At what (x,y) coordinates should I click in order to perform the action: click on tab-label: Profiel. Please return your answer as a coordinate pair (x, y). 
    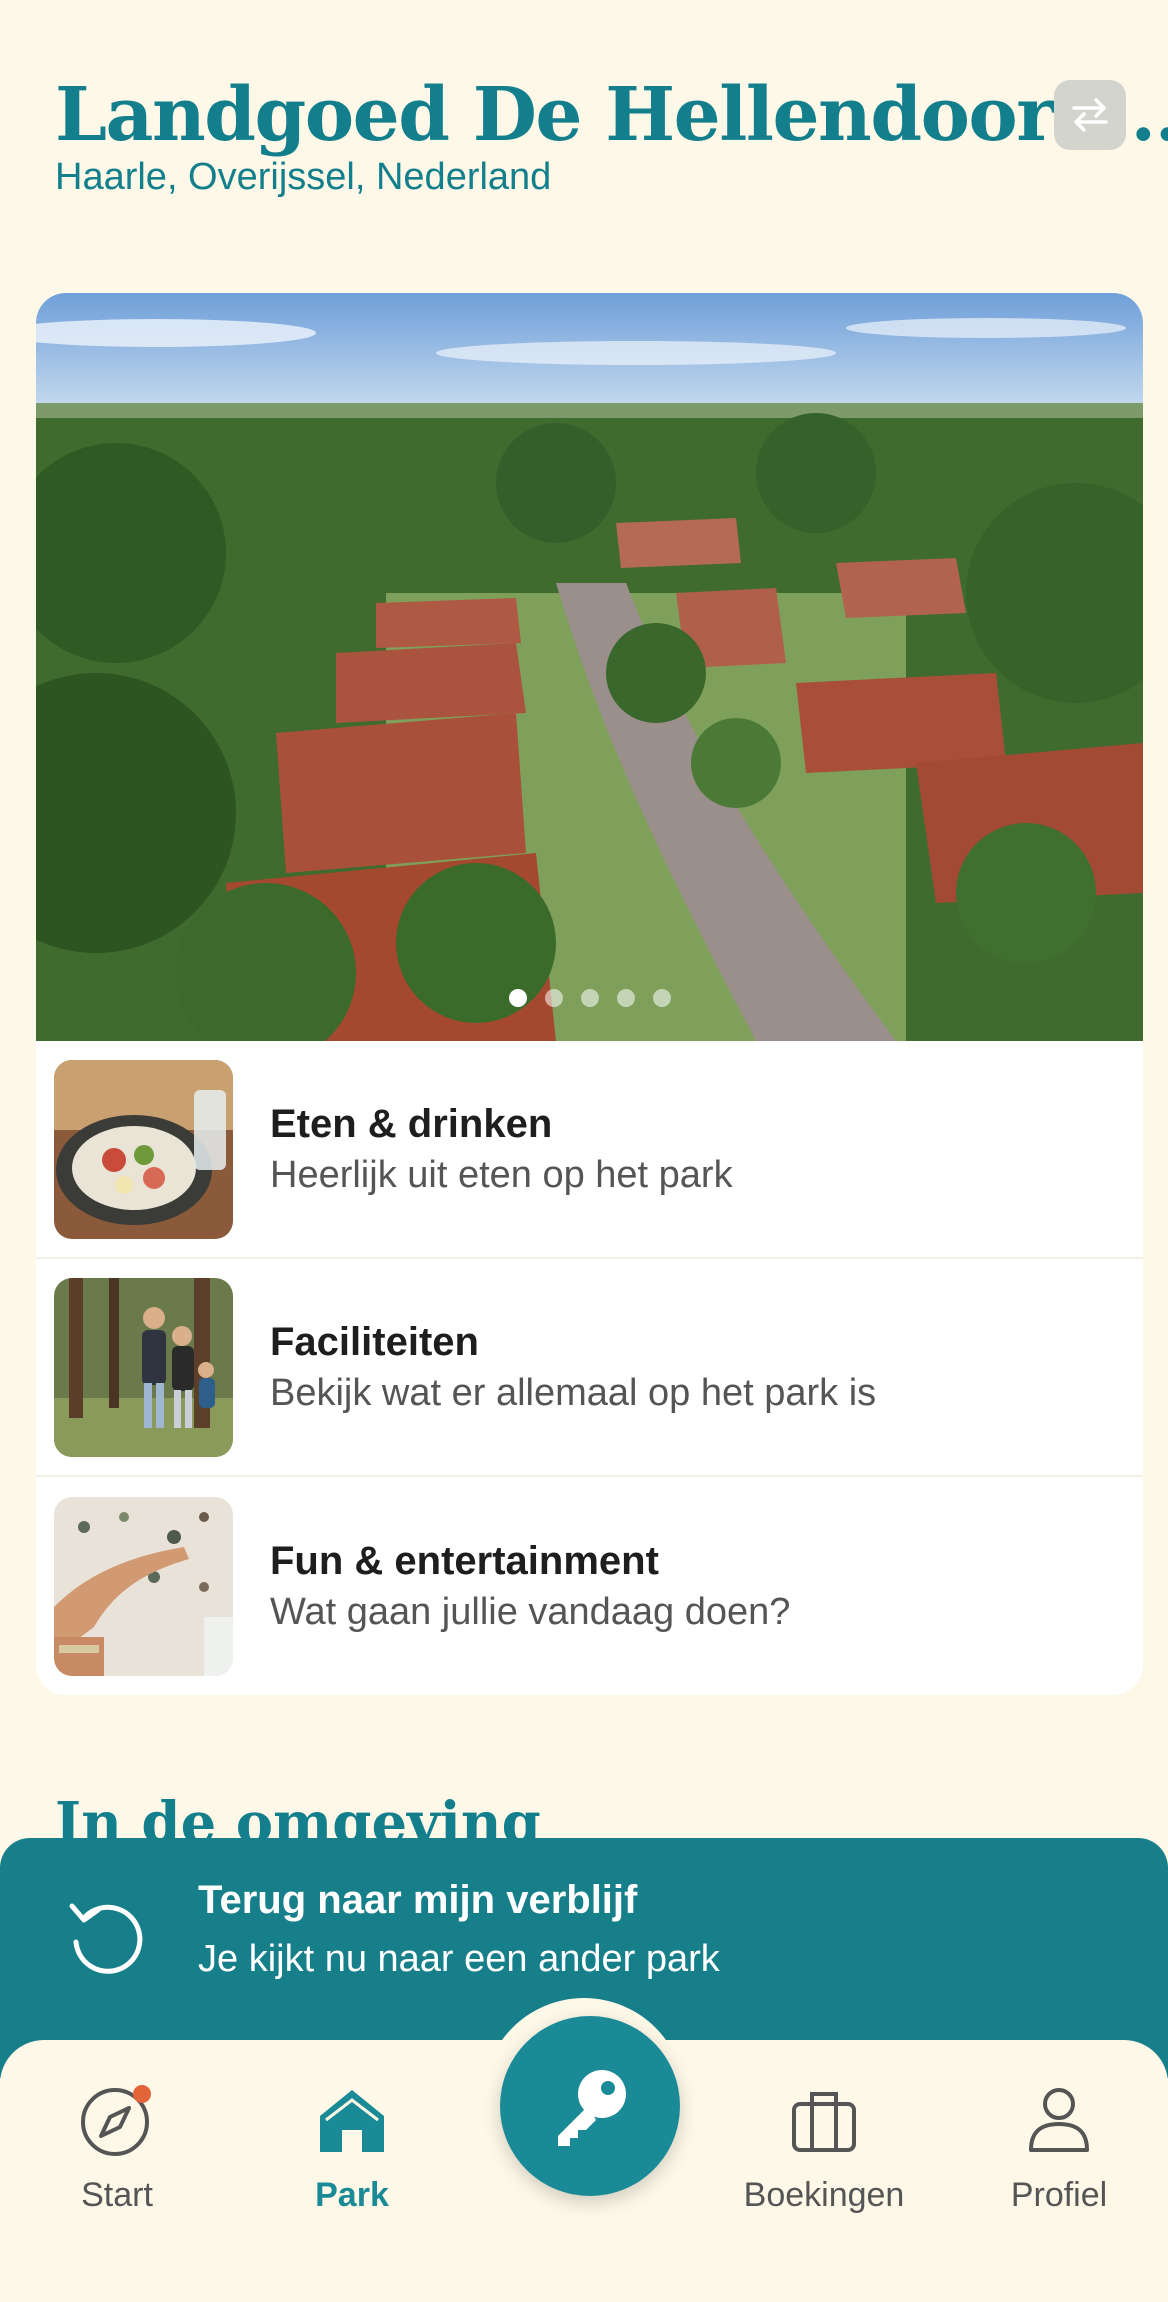
    Looking at the image, I should click on (1059, 2195).